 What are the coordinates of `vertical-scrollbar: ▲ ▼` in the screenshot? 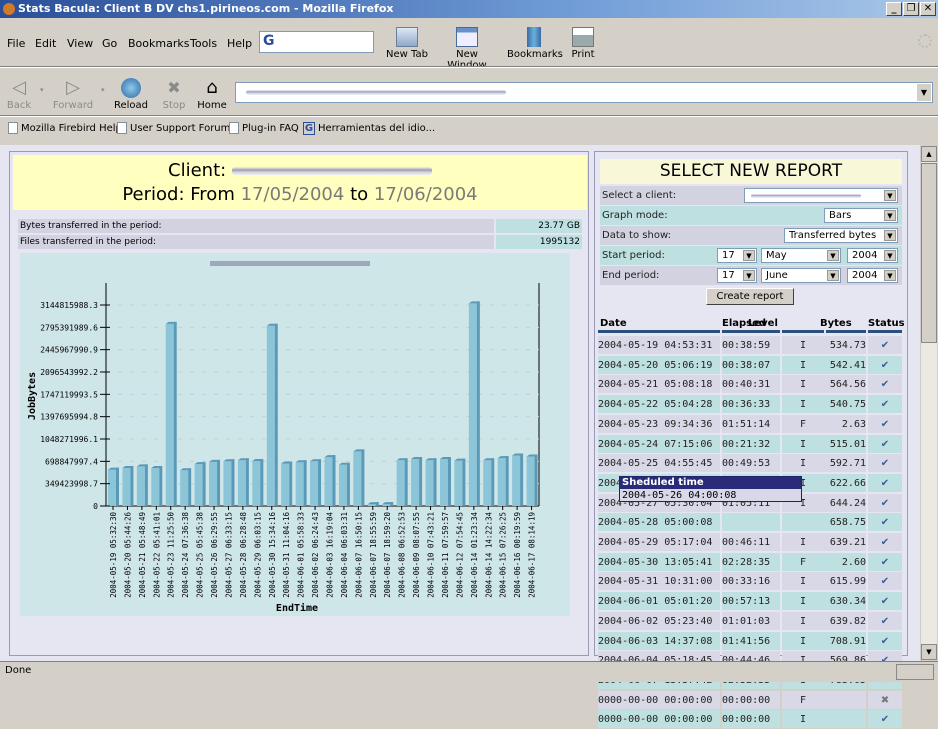 It's located at (928, 403).